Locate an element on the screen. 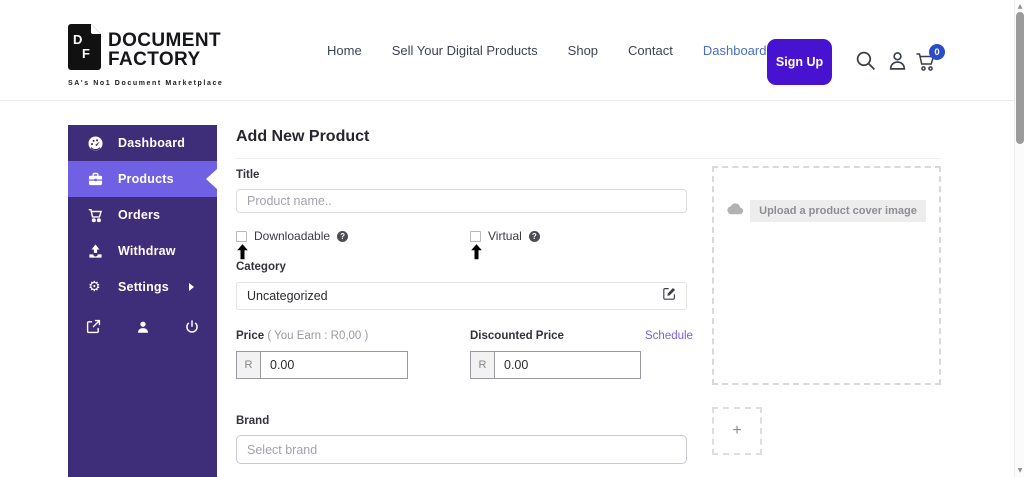 This screenshot has height=477, width=1024. price-input-group: R is located at coordinates (322, 365).